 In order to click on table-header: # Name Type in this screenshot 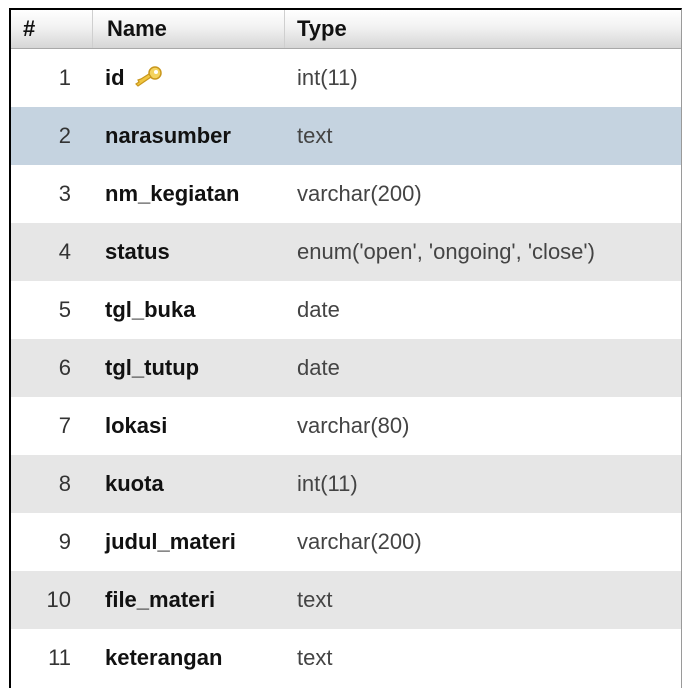, I will do `click(346, 29)`.